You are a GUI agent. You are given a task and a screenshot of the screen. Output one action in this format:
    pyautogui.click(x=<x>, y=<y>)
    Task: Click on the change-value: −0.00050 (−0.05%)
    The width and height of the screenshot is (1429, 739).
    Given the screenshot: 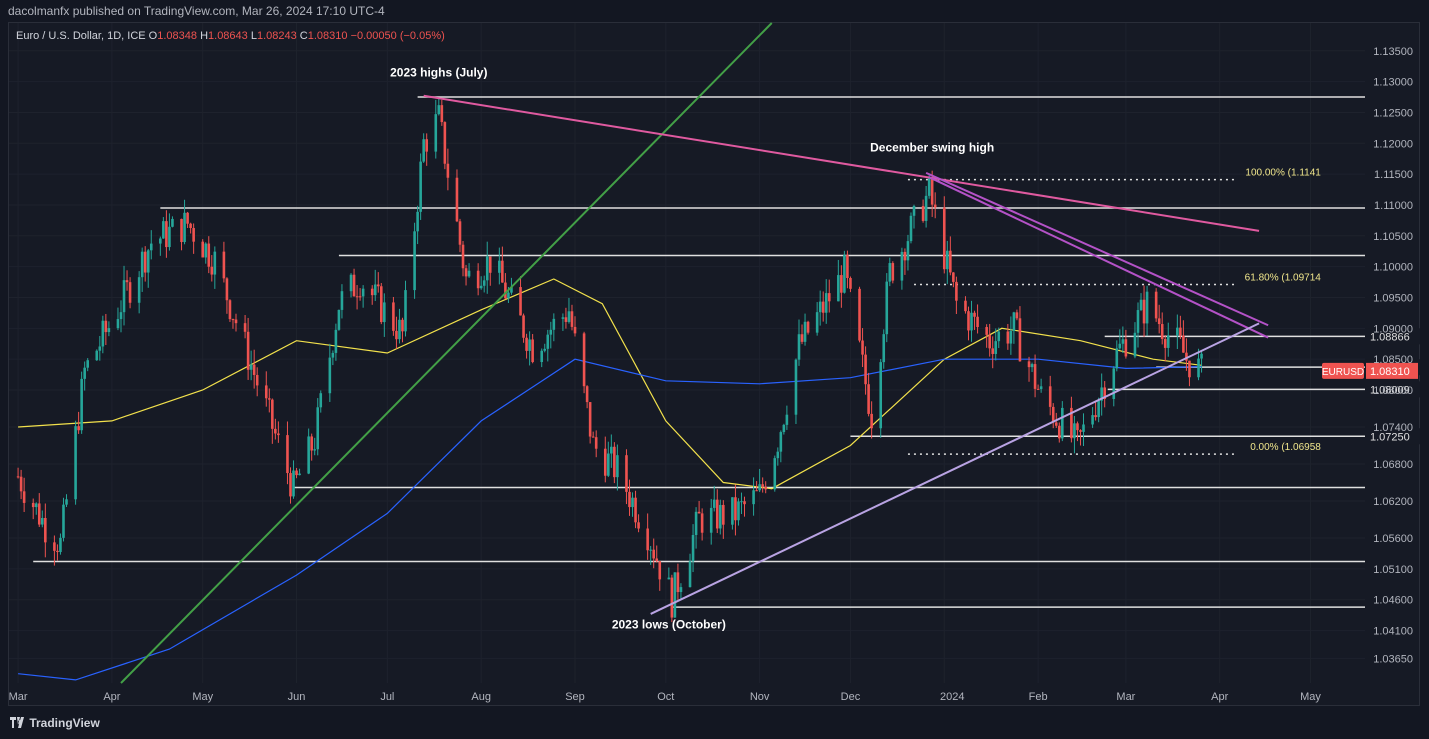 What is the action you would take?
    pyautogui.click(x=397, y=36)
    